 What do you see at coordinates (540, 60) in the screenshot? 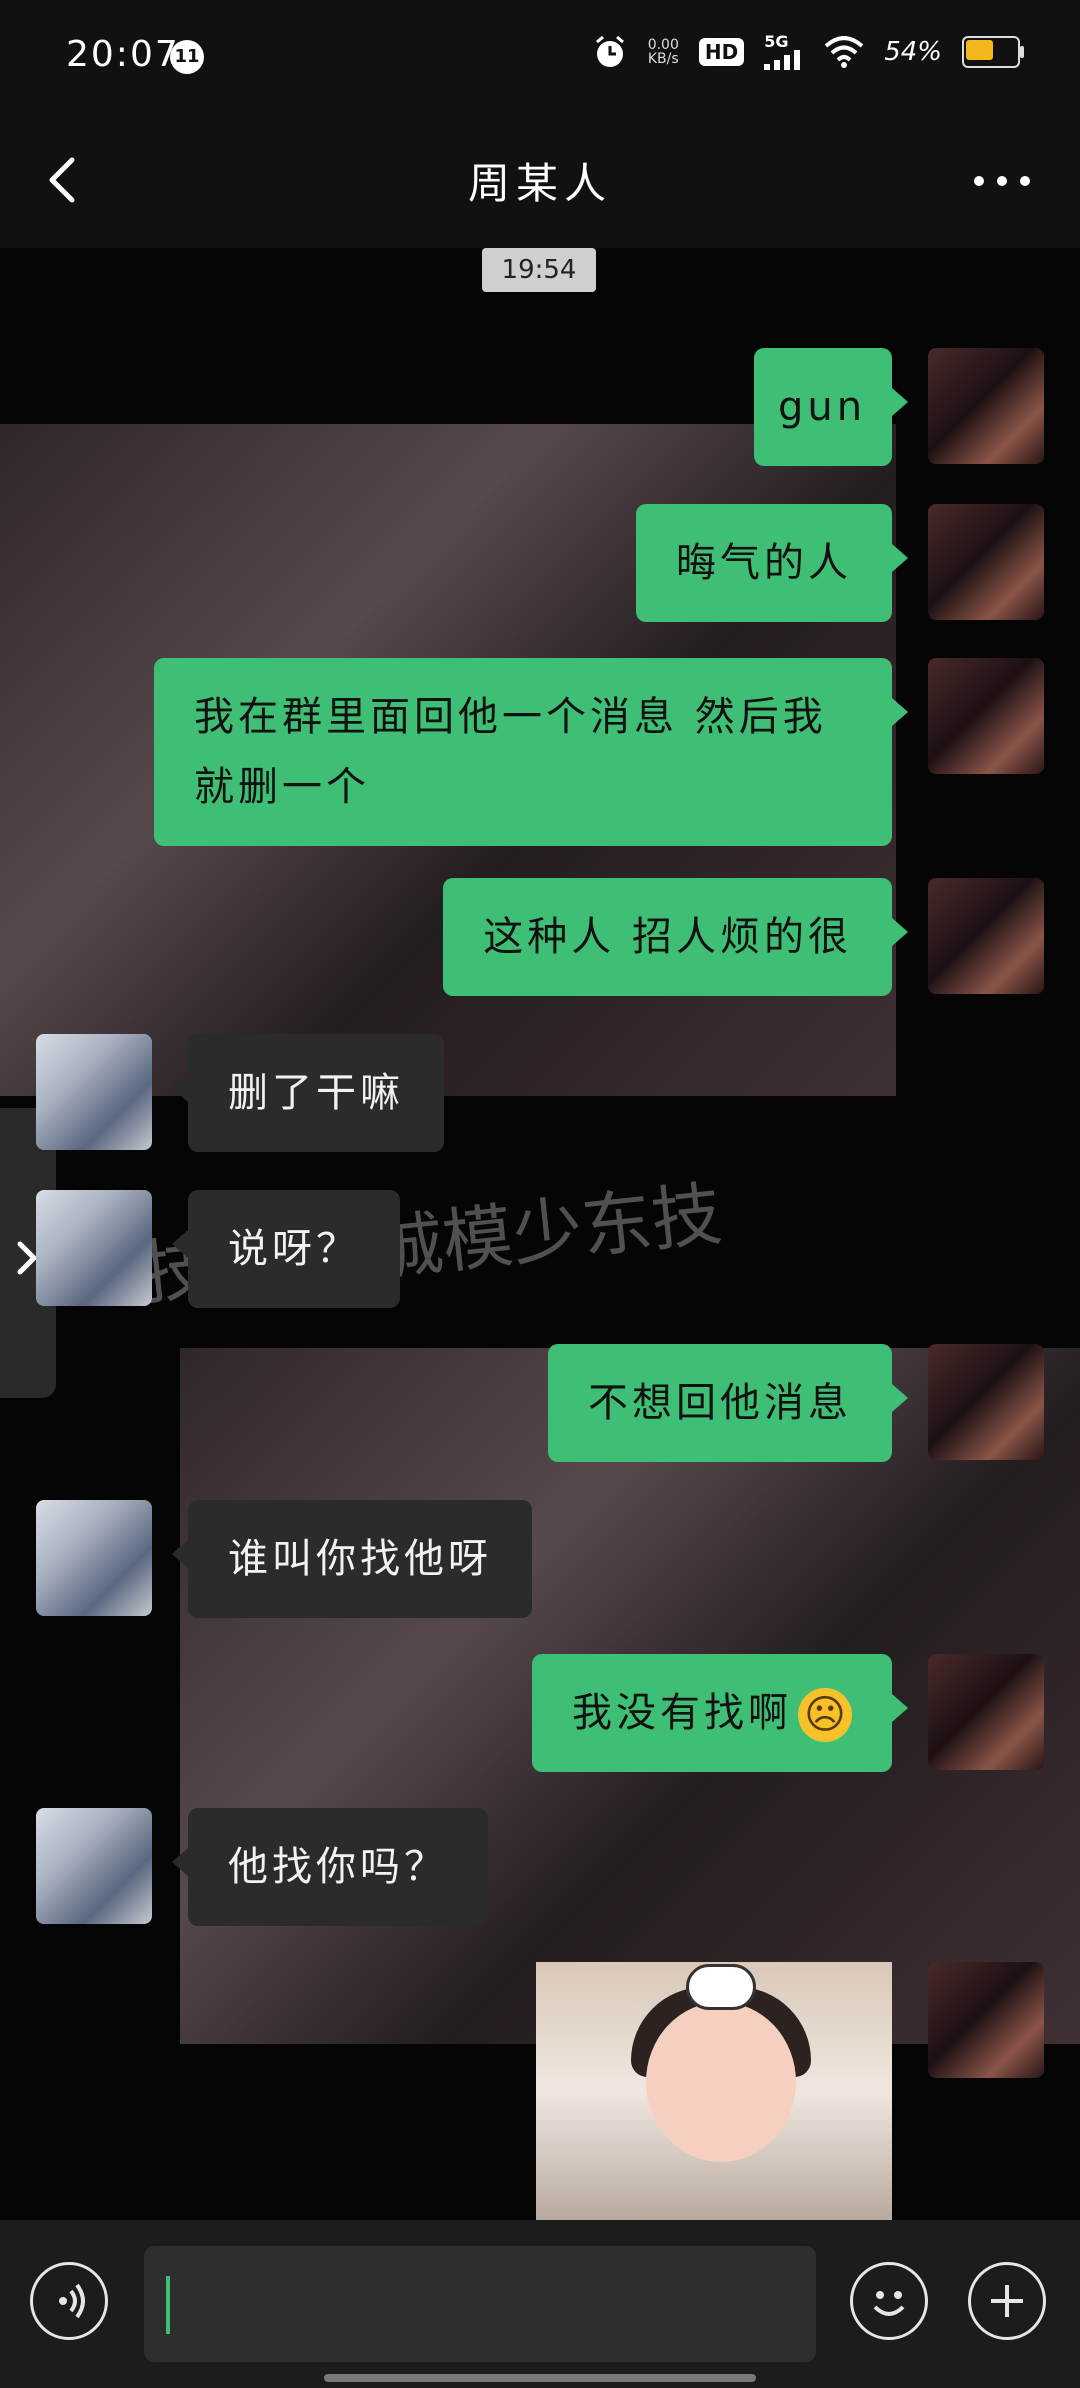
I see `status-bar: 20:07 11 0.00 KB/s HD 5G 54%` at bounding box center [540, 60].